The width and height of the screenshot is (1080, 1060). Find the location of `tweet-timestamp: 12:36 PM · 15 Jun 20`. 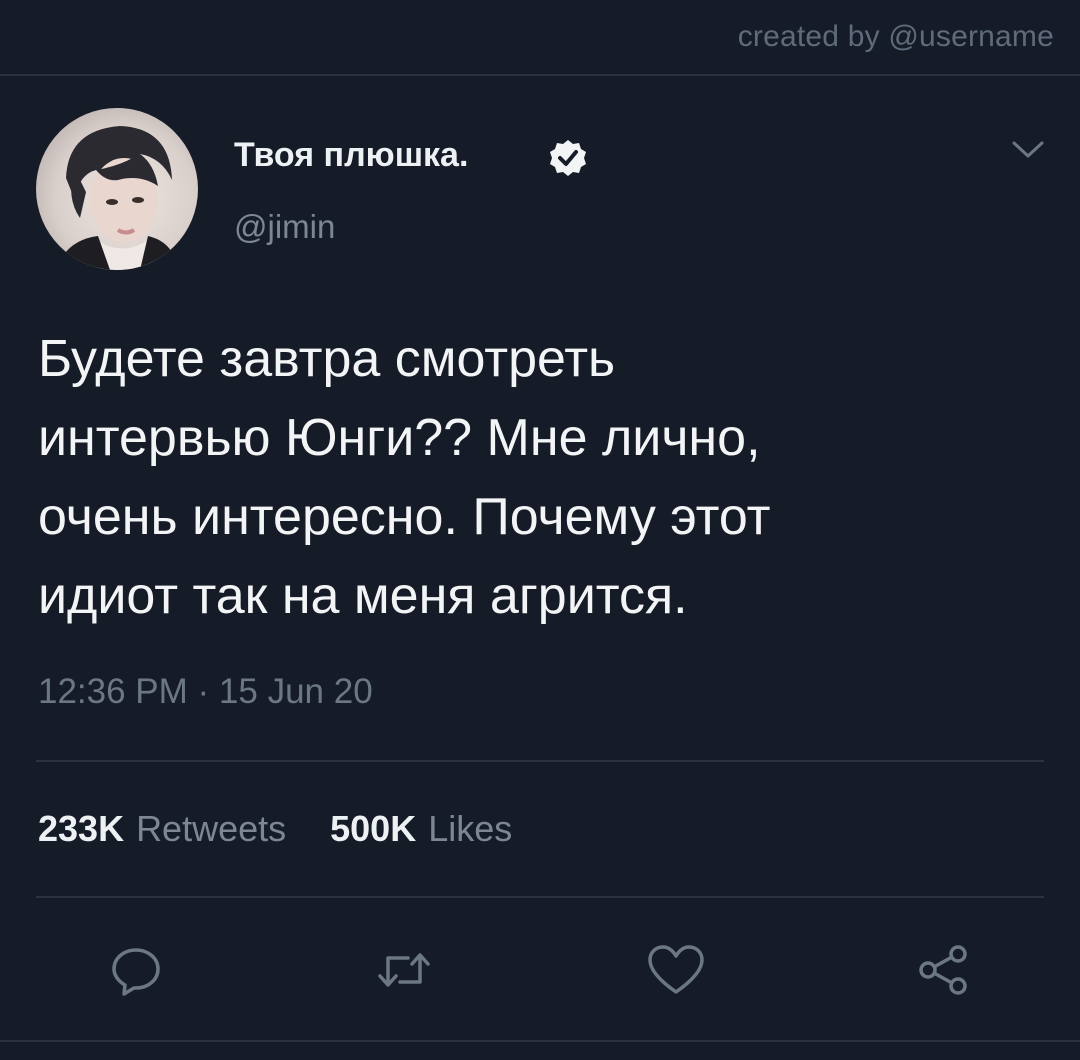

tweet-timestamp: 12:36 PM · 15 Jun 20 is located at coordinates (205, 692).